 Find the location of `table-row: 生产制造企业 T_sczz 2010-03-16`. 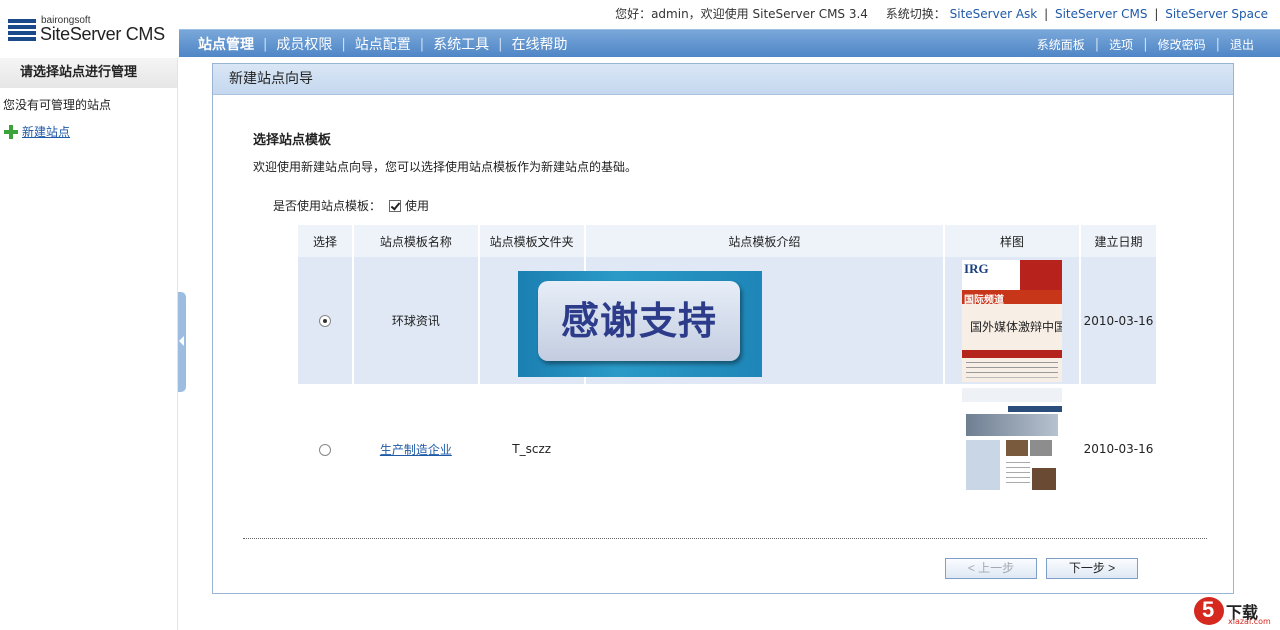

table-row: 生产制造企业 T_sczz 2010-03-16 is located at coordinates (728, 449).